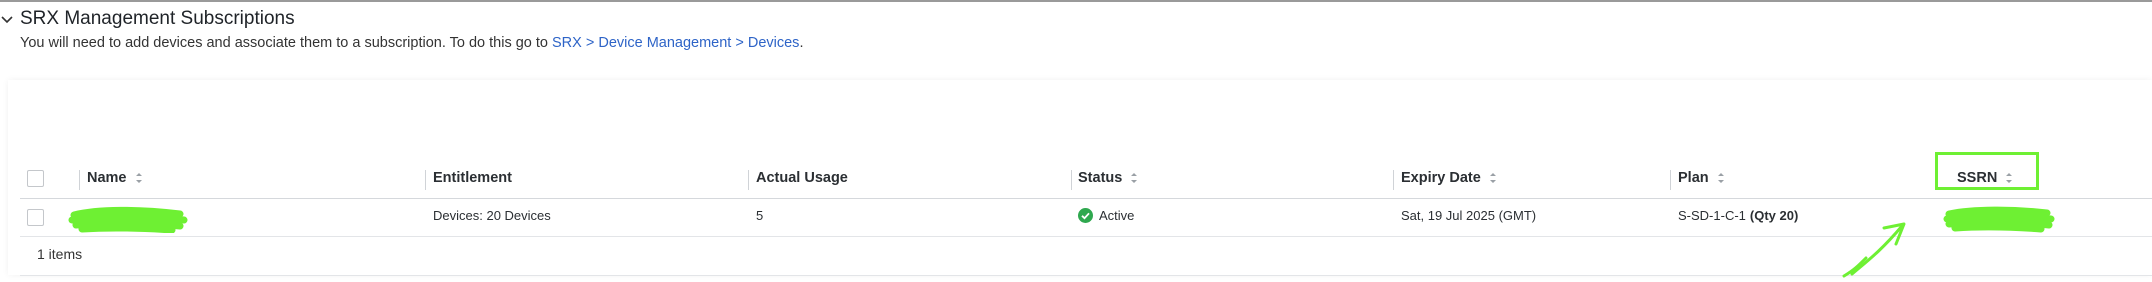  Describe the element at coordinates (801, 43) in the screenshot. I see `description-suffix: .` at that location.